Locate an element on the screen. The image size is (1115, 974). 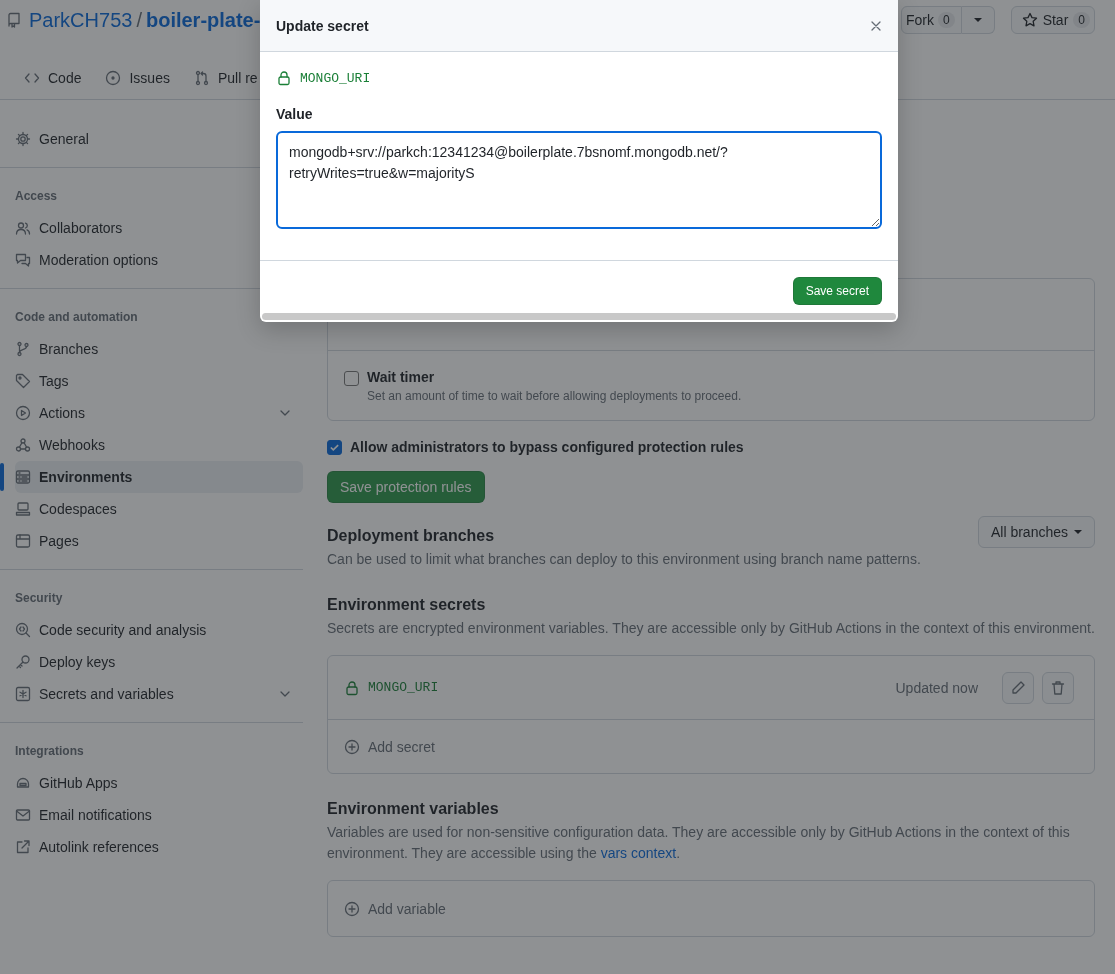
repo-tab: Issues is located at coordinates (137, 77).